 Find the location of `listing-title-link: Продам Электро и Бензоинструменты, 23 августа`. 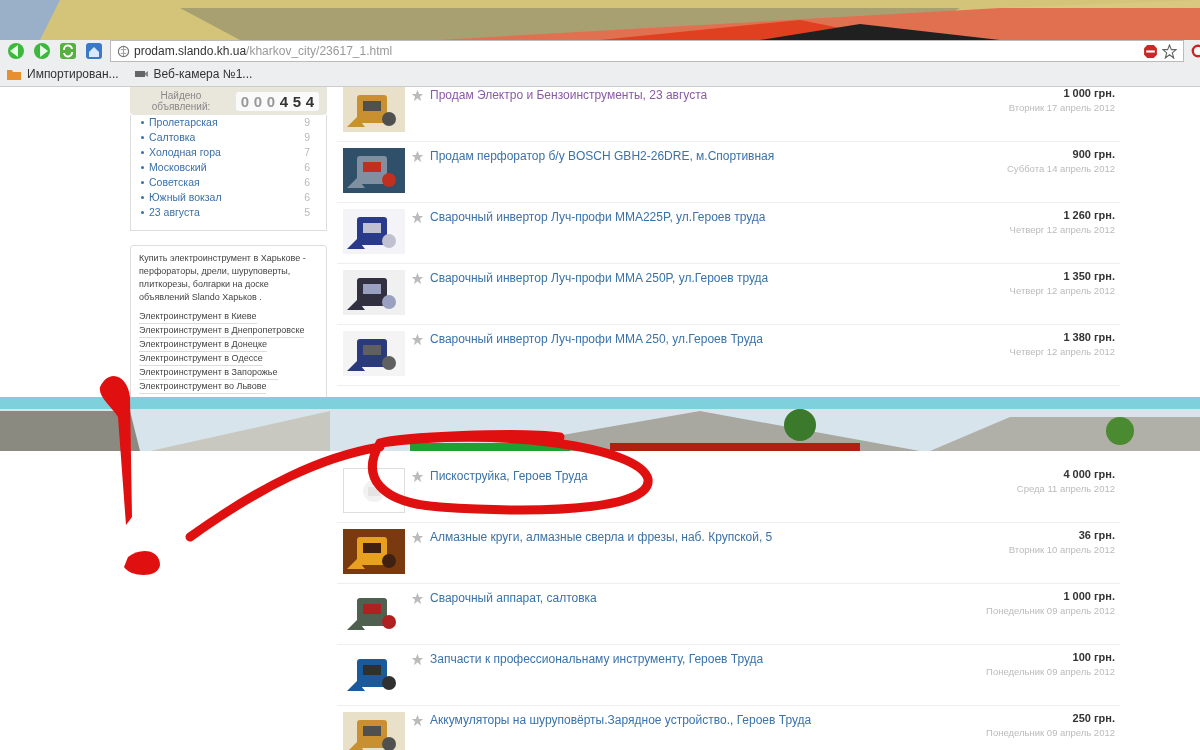

listing-title-link: Продам Электро и Бензоинструменты, 23 августа is located at coordinates (716, 94).